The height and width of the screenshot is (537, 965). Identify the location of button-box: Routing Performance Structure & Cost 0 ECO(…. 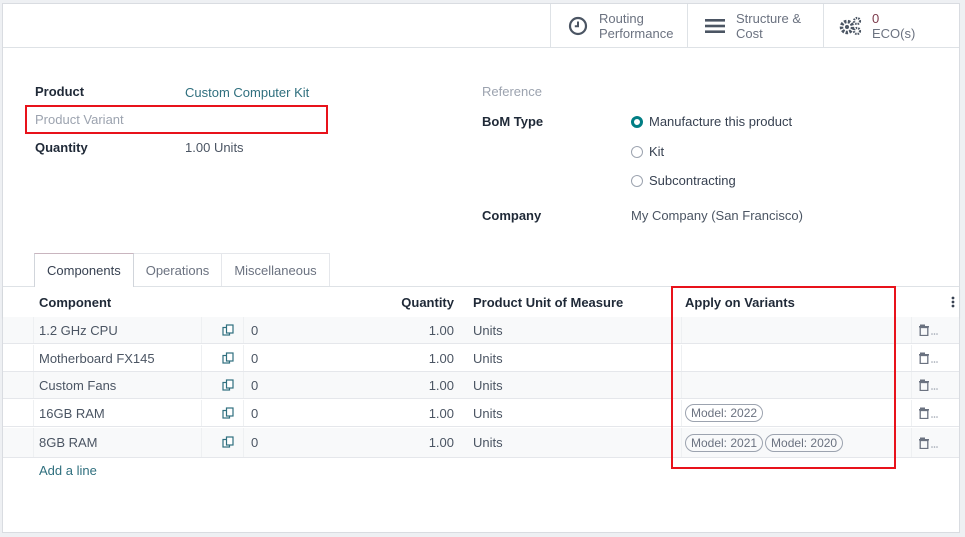
(481, 26).